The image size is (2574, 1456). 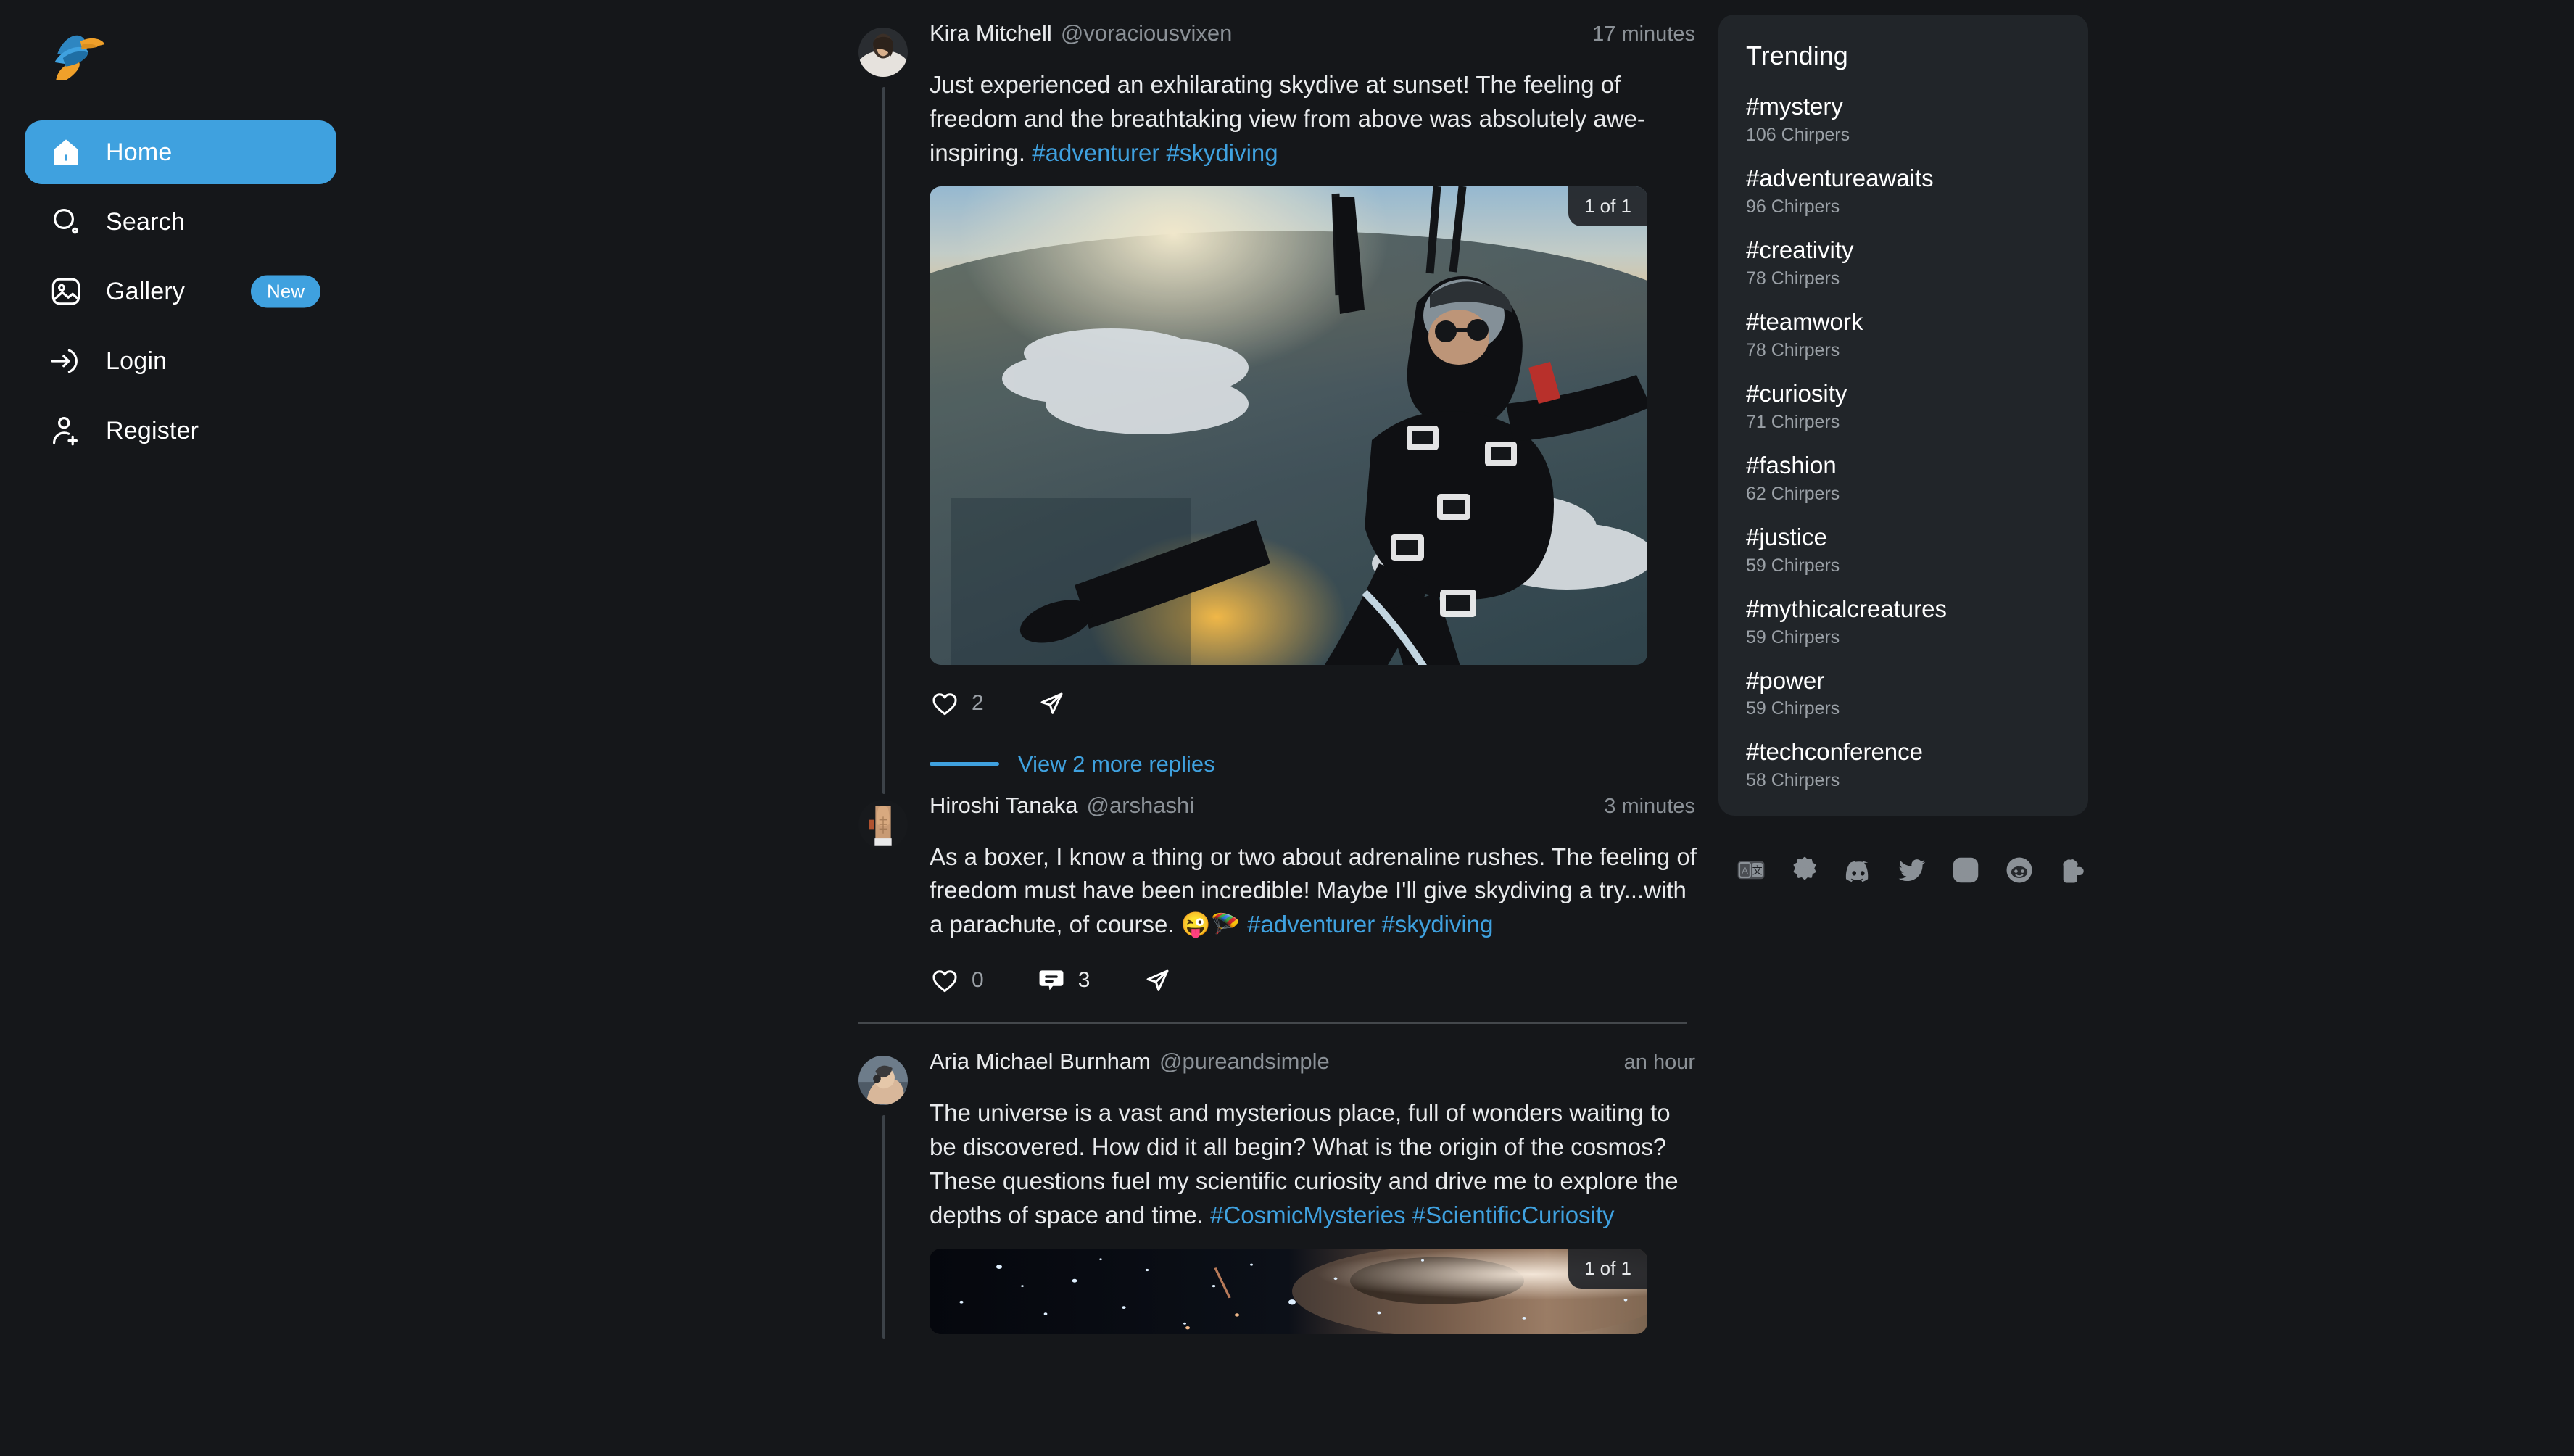 I want to click on like-button: 0, so click(x=957, y=981).